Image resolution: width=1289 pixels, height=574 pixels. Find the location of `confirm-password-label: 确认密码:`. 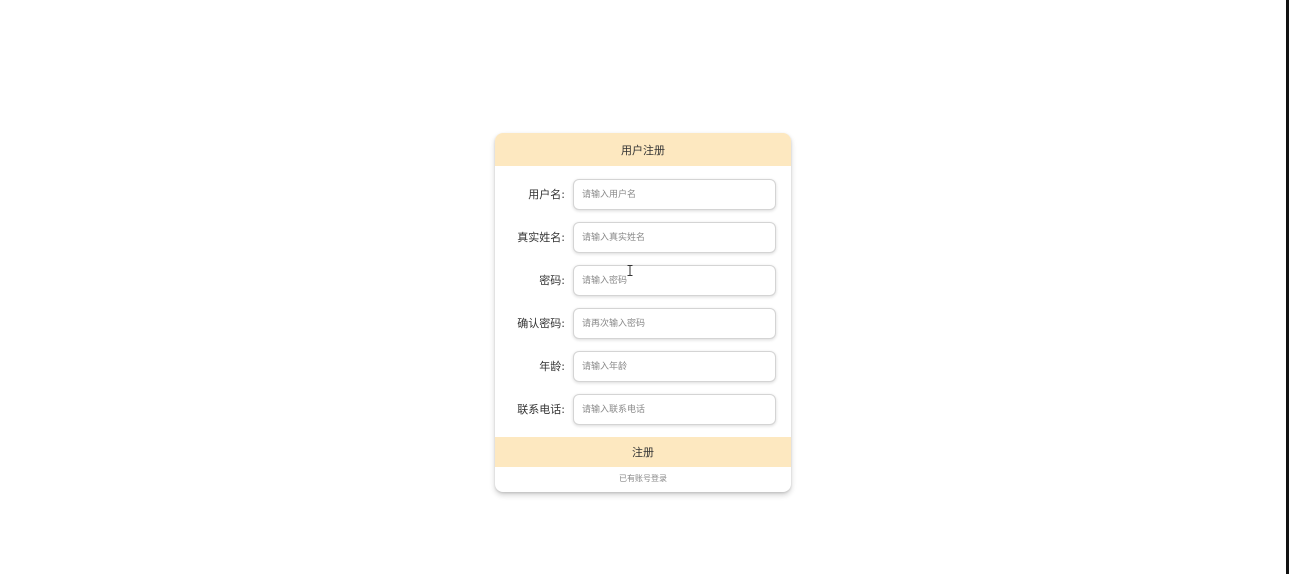

confirm-password-label: 确认密码: is located at coordinates (541, 323).